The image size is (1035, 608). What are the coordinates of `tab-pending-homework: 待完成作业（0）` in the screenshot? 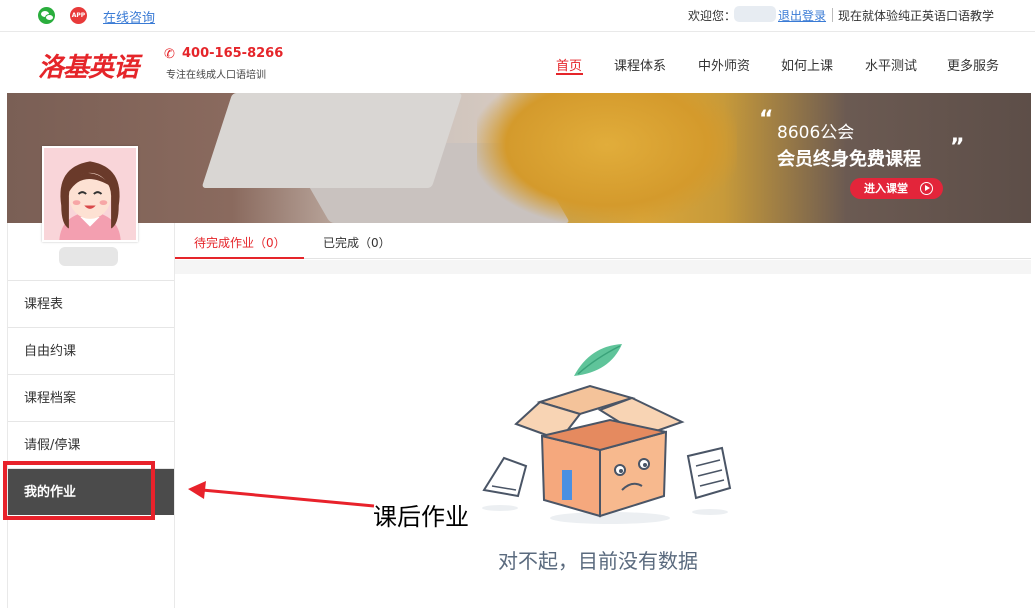 It's located at (240, 242).